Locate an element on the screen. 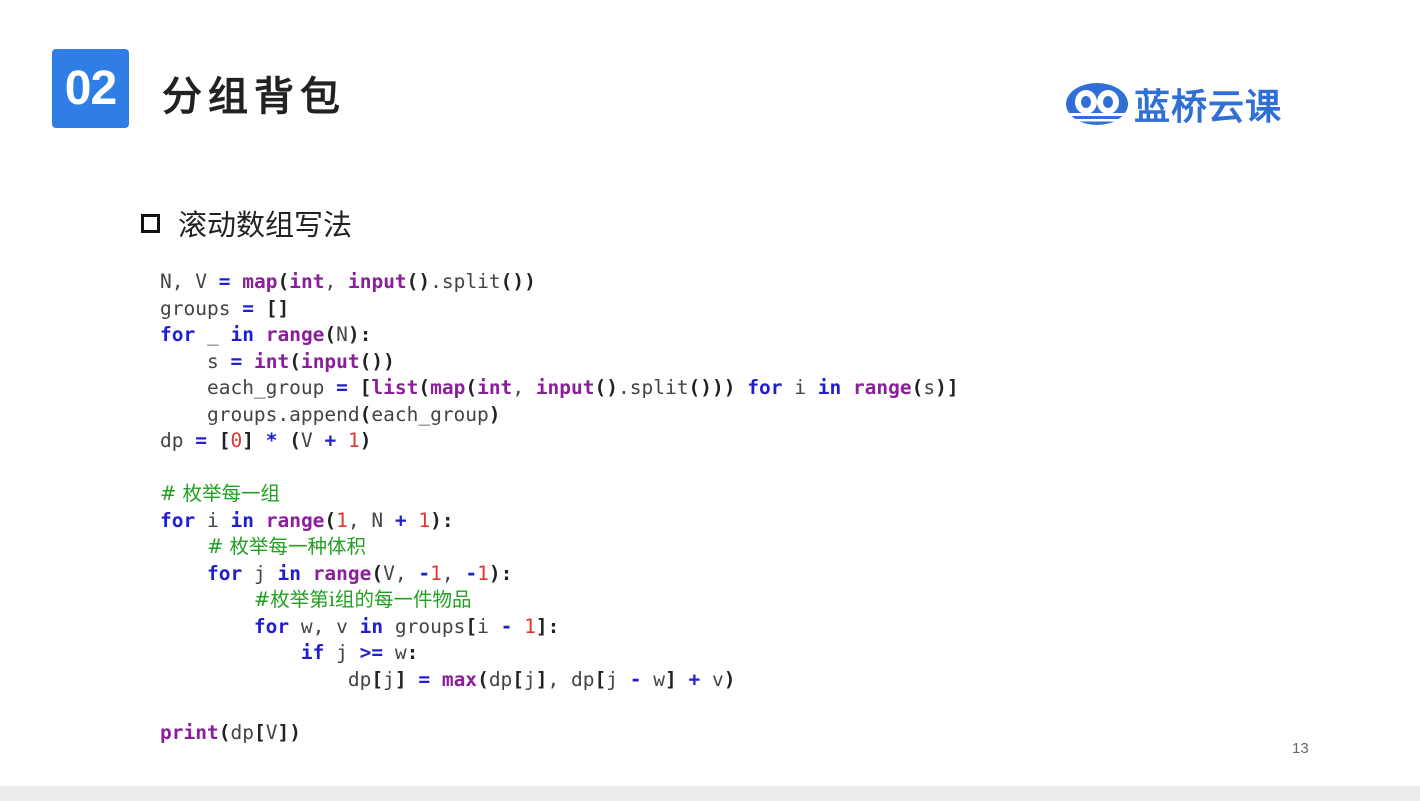 The height and width of the screenshot is (801, 1420). code-line: for _ in range(N): is located at coordinates (266, 334).